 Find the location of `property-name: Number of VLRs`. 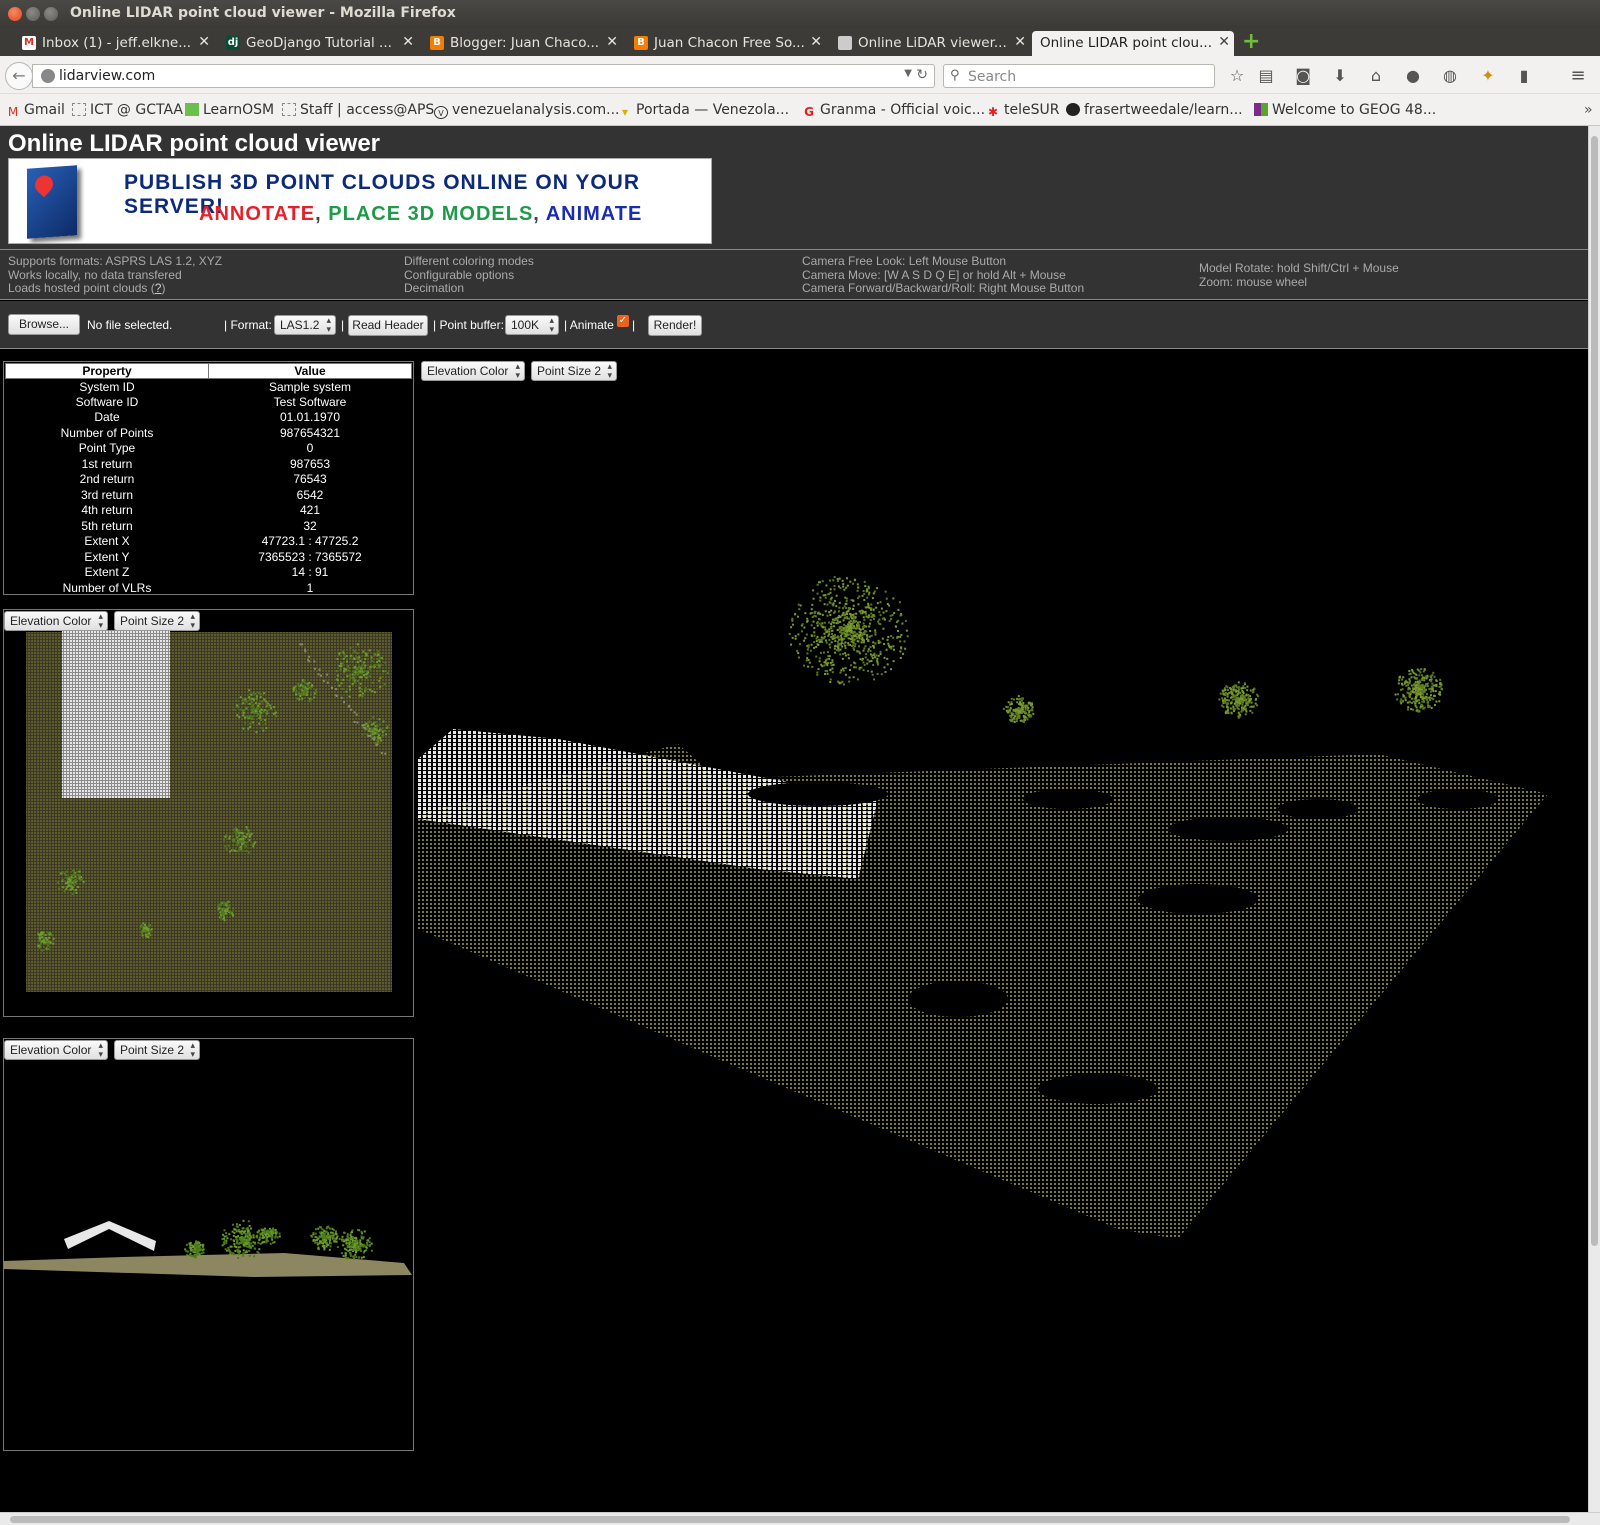

property-name: Number of VLRs is located at coordinates (107, 587).